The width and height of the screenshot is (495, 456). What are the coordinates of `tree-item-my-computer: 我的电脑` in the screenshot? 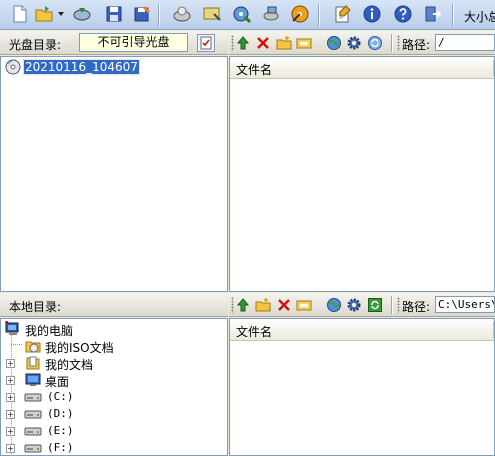 It's located at (103, 329).